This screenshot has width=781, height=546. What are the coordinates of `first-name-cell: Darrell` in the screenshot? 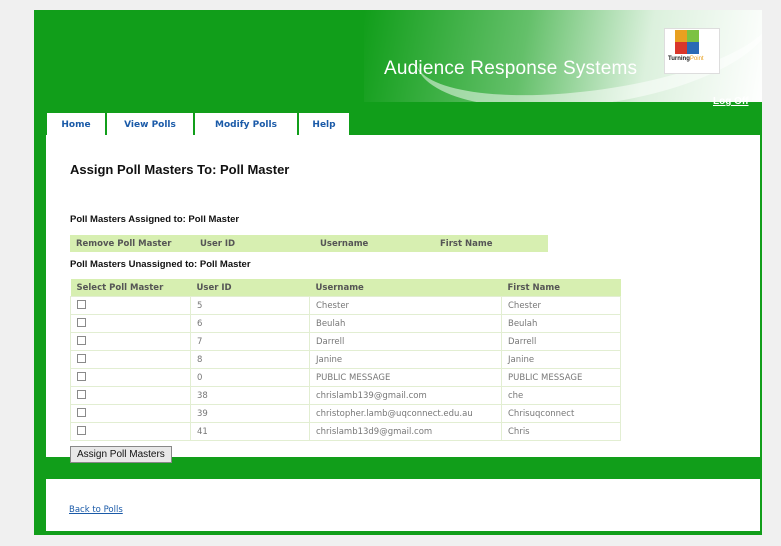 It's located at (561, 341).